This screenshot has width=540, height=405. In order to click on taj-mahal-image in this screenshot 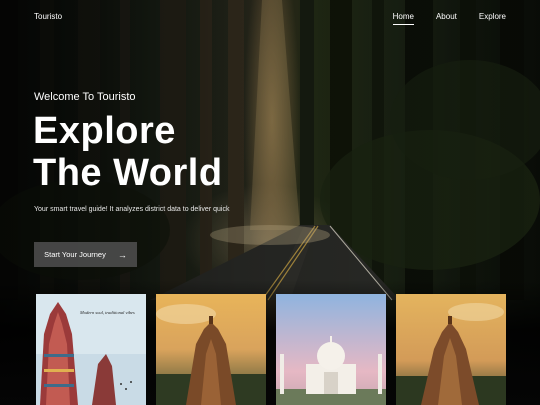, I will do `click(331, 349)`.